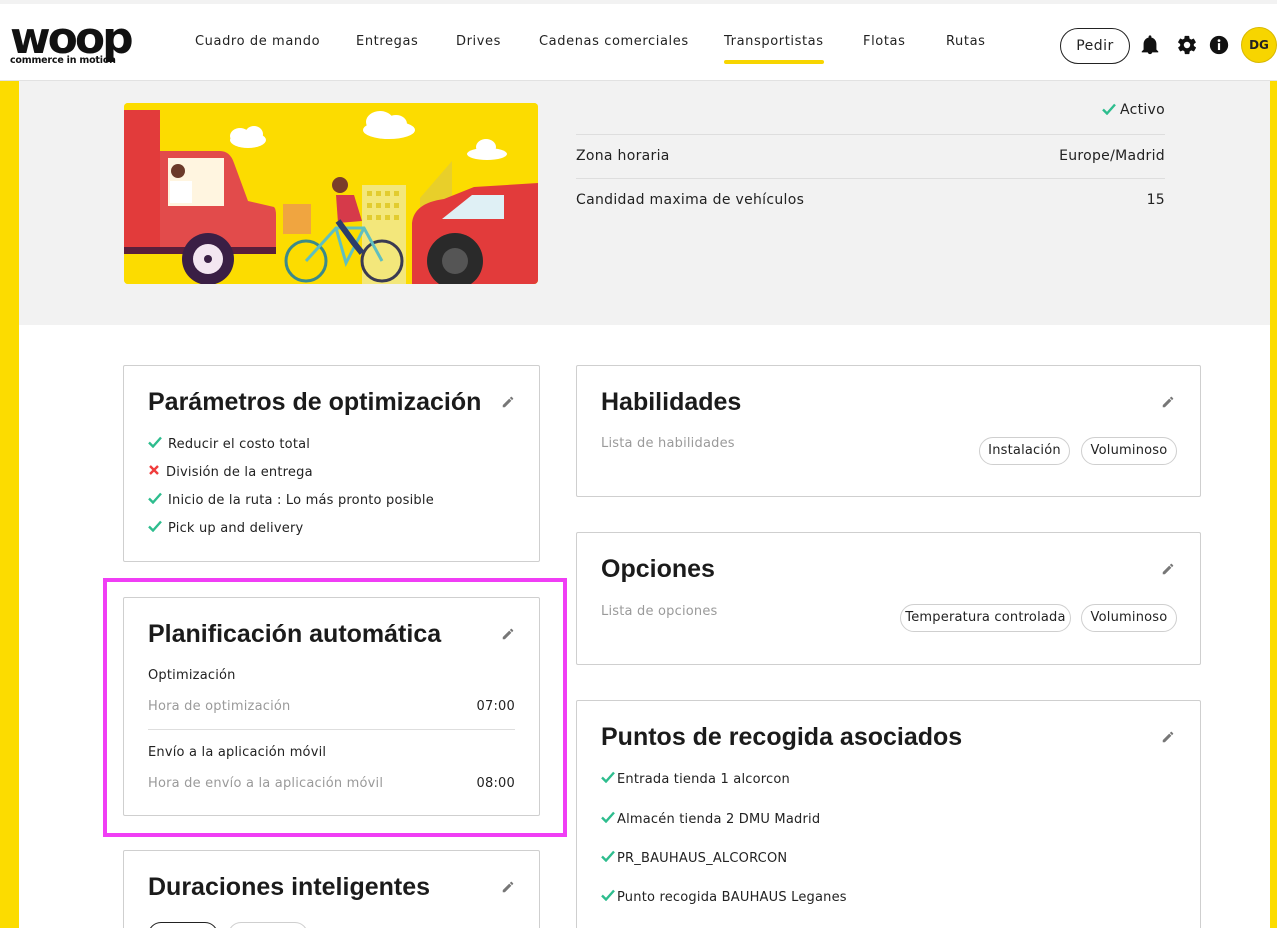  I want to click on pickup-point-label: Entrada tienda 1 alcorcon, so click(703, 779).